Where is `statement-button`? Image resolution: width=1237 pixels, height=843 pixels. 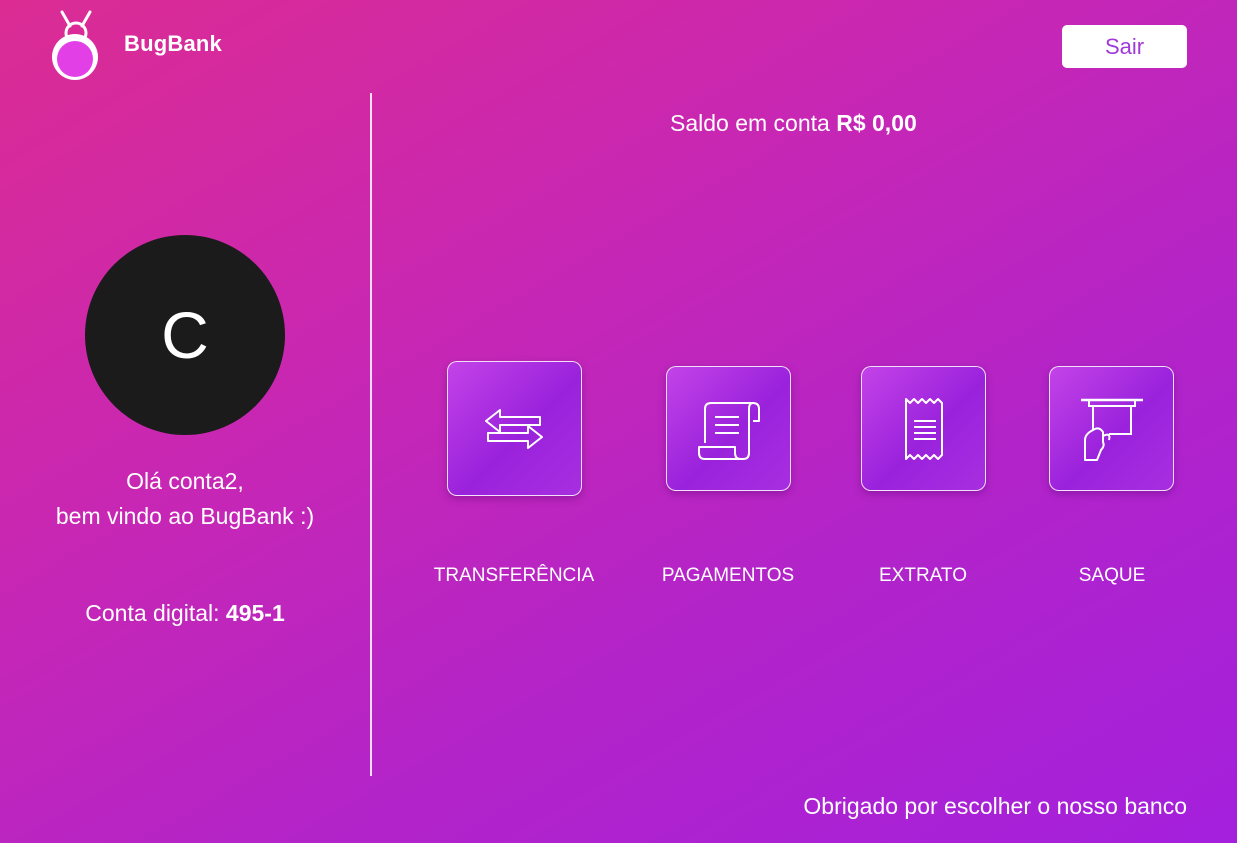 statement-button is located at coordinates (923, 428).